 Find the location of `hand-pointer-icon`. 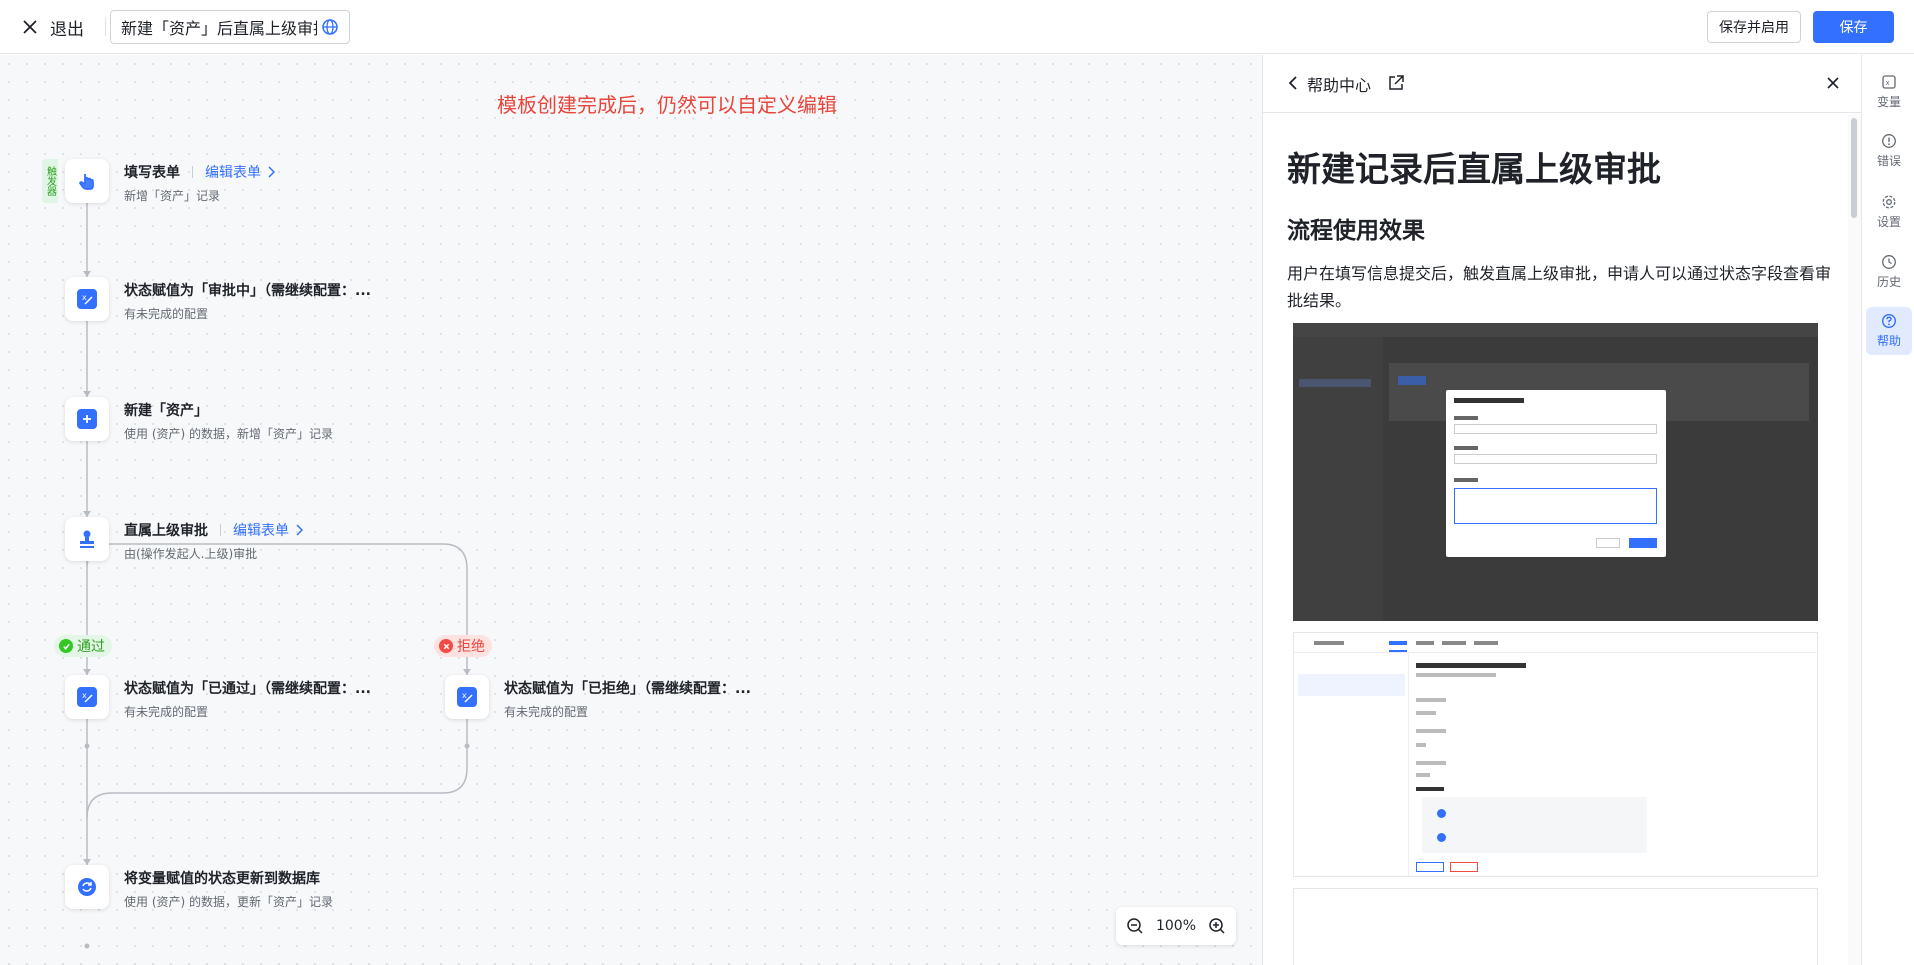

hand-pointer-icon is located at coordinates (86, 182).